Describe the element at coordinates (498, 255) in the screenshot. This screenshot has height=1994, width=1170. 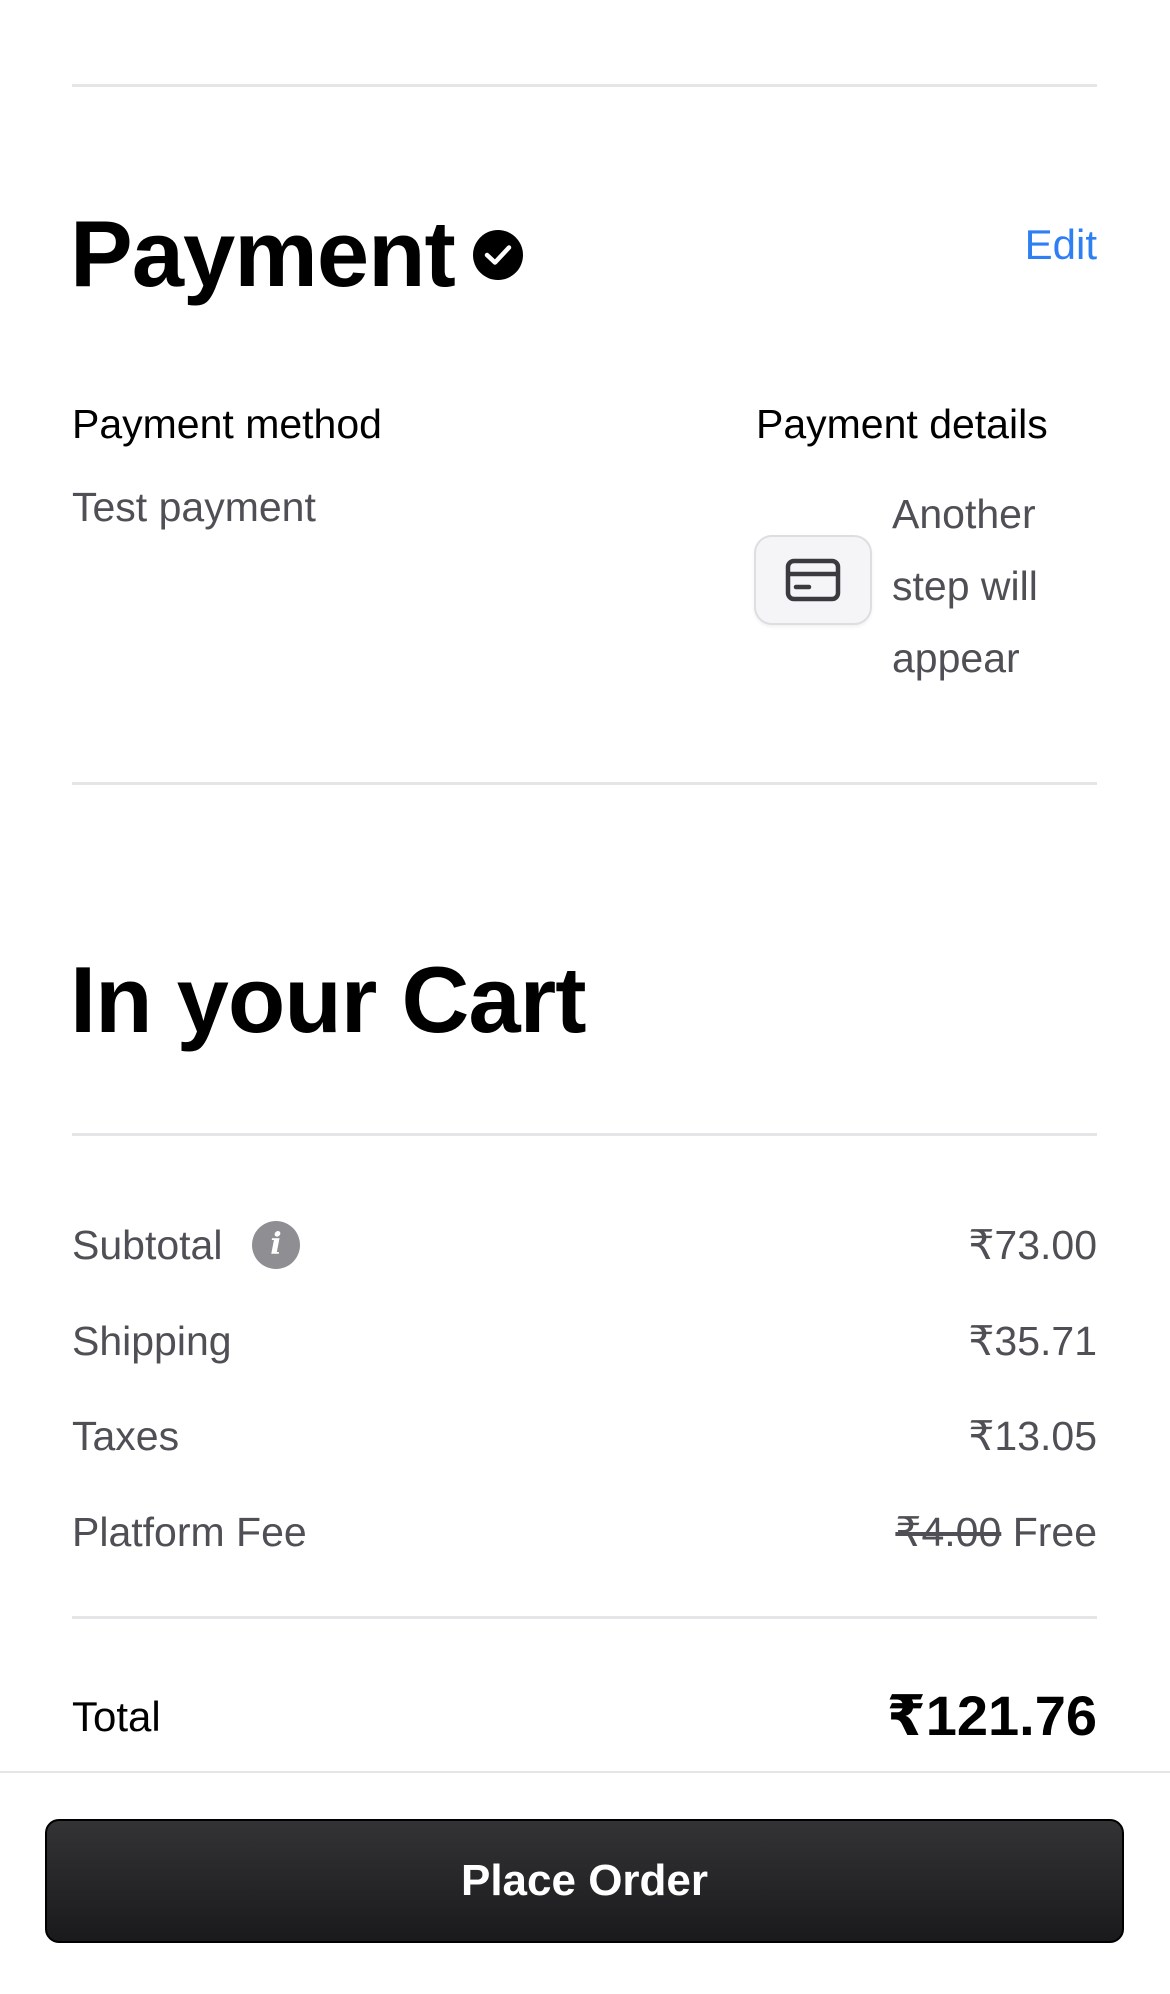
I see `check-circle-icon` at that location.